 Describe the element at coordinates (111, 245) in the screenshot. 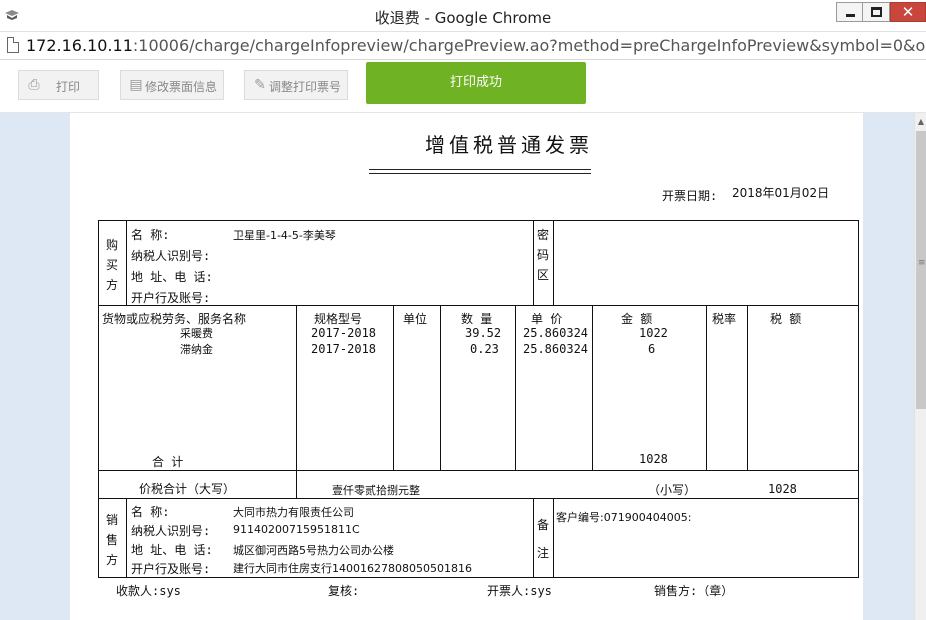

I see `buyer-label-char: 购` at that location.